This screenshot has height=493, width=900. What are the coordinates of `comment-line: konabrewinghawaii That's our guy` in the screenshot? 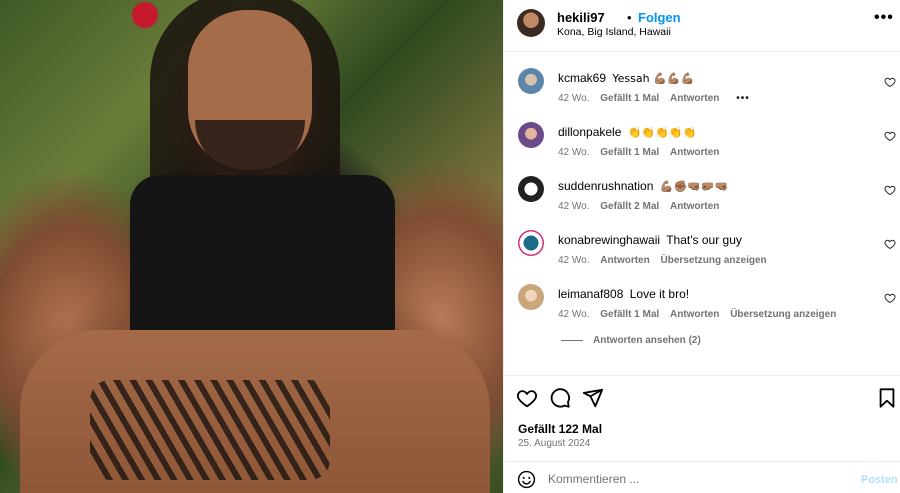 It's located at (650, 240).